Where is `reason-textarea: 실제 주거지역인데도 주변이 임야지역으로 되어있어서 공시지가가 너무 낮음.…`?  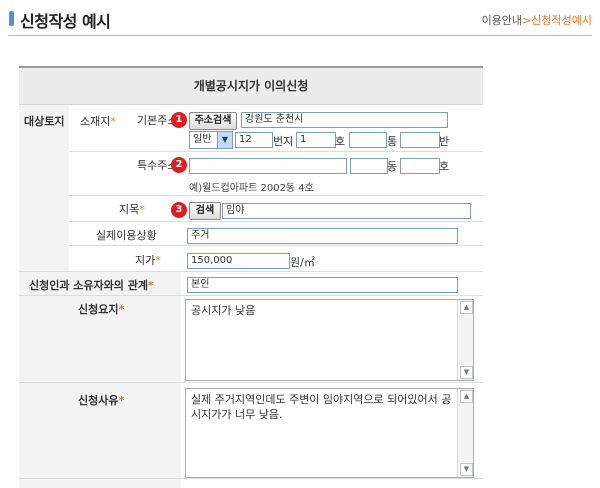
reason-textarea: 실제 주거지역인데도 주변이 임야지역으로 되어있어서 공시지가가 너무 낮음.… is located at coordinates (329, 433).